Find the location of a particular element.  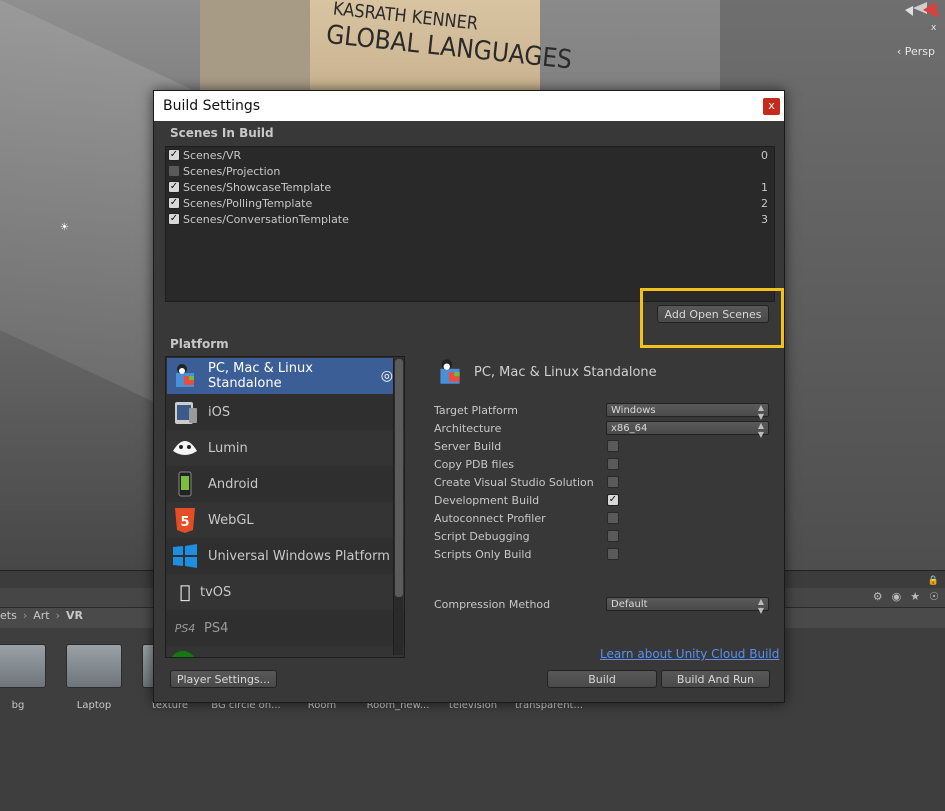

scene-checkbox is located at coordinates (174, 171).